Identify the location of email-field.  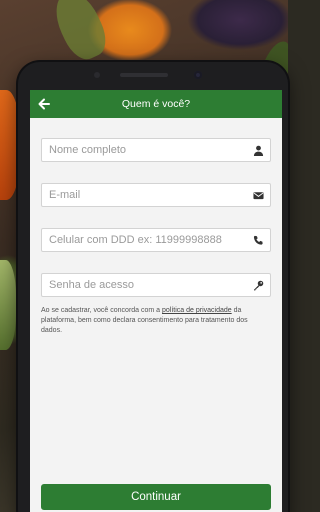
(156, 195).